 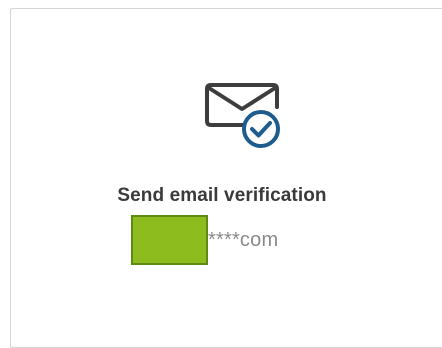 What do you see at coordinates (244, 120) in the screenshot?
I see `envelope-check-icon` at bounding box center [244, 120].